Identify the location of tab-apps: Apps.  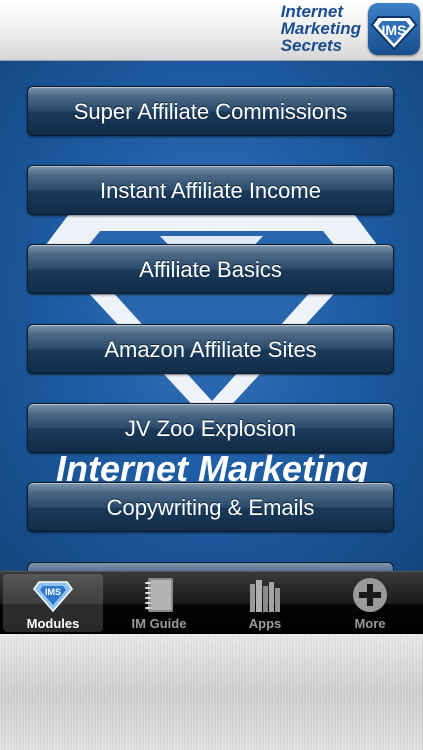
(265, 603).